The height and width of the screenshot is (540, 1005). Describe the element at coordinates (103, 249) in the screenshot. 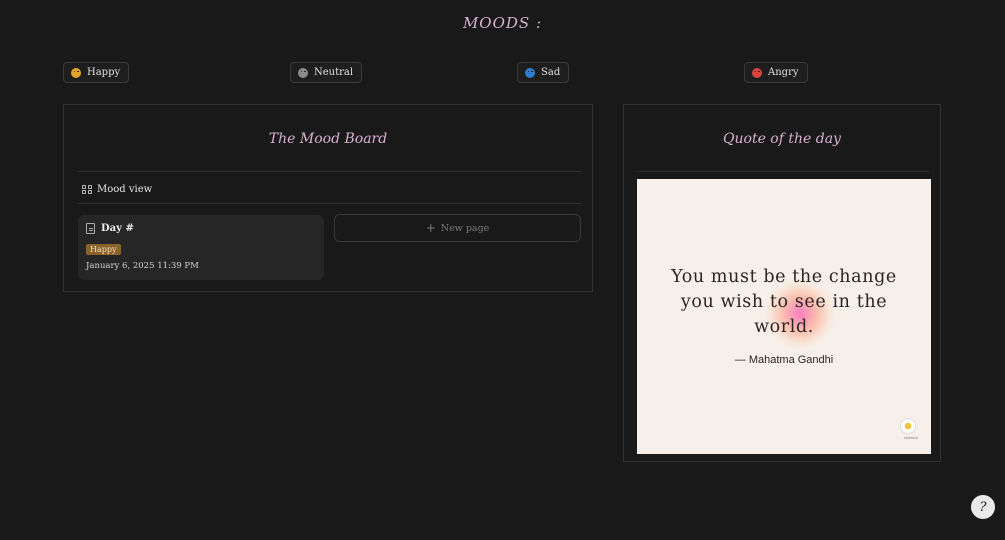

I see `mood-tag: Happy` at that location.